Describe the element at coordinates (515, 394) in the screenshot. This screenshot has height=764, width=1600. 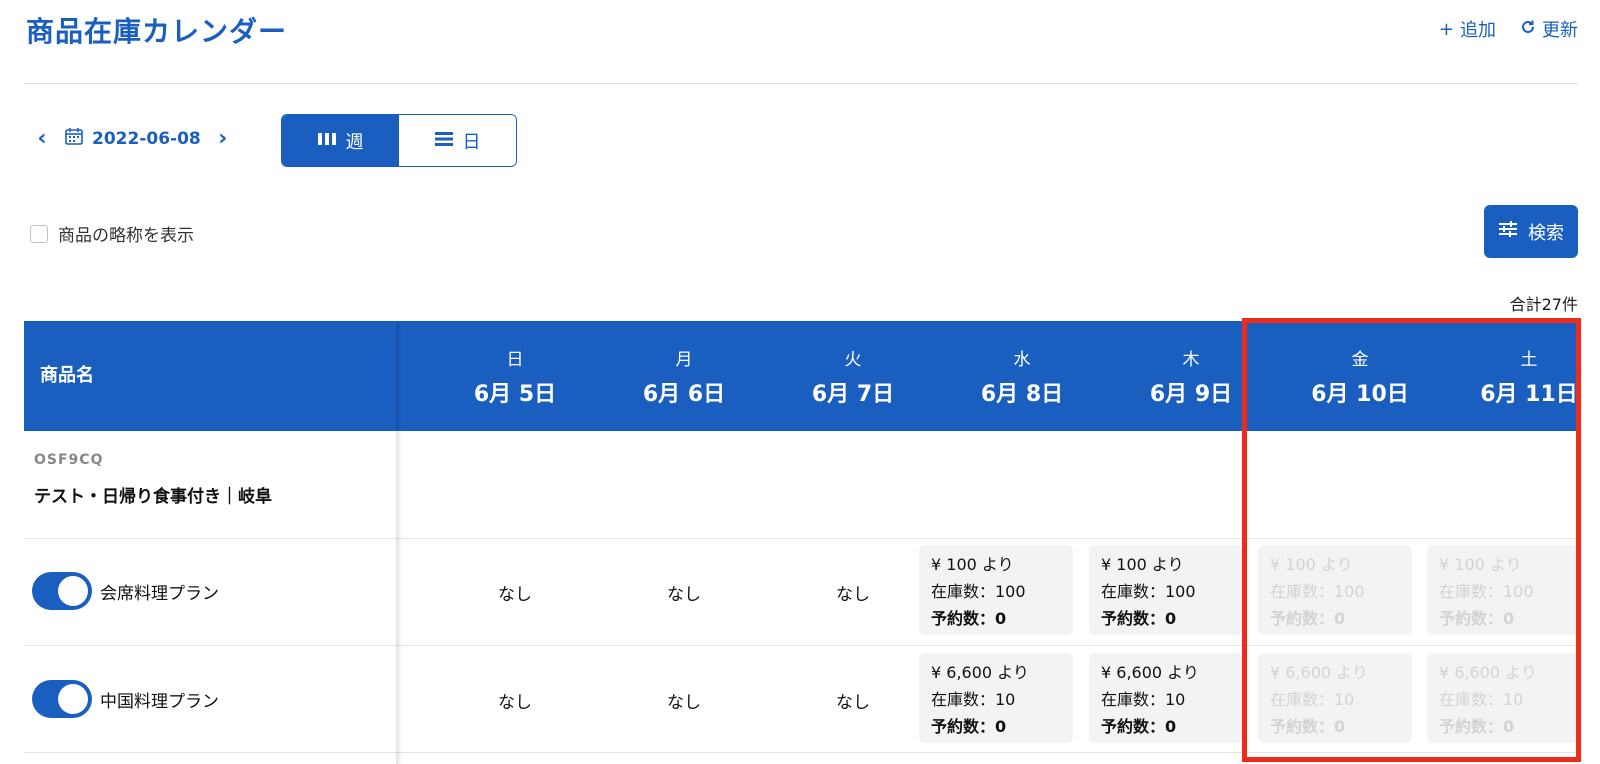
I see `date-label: 6月 5日` at that location.